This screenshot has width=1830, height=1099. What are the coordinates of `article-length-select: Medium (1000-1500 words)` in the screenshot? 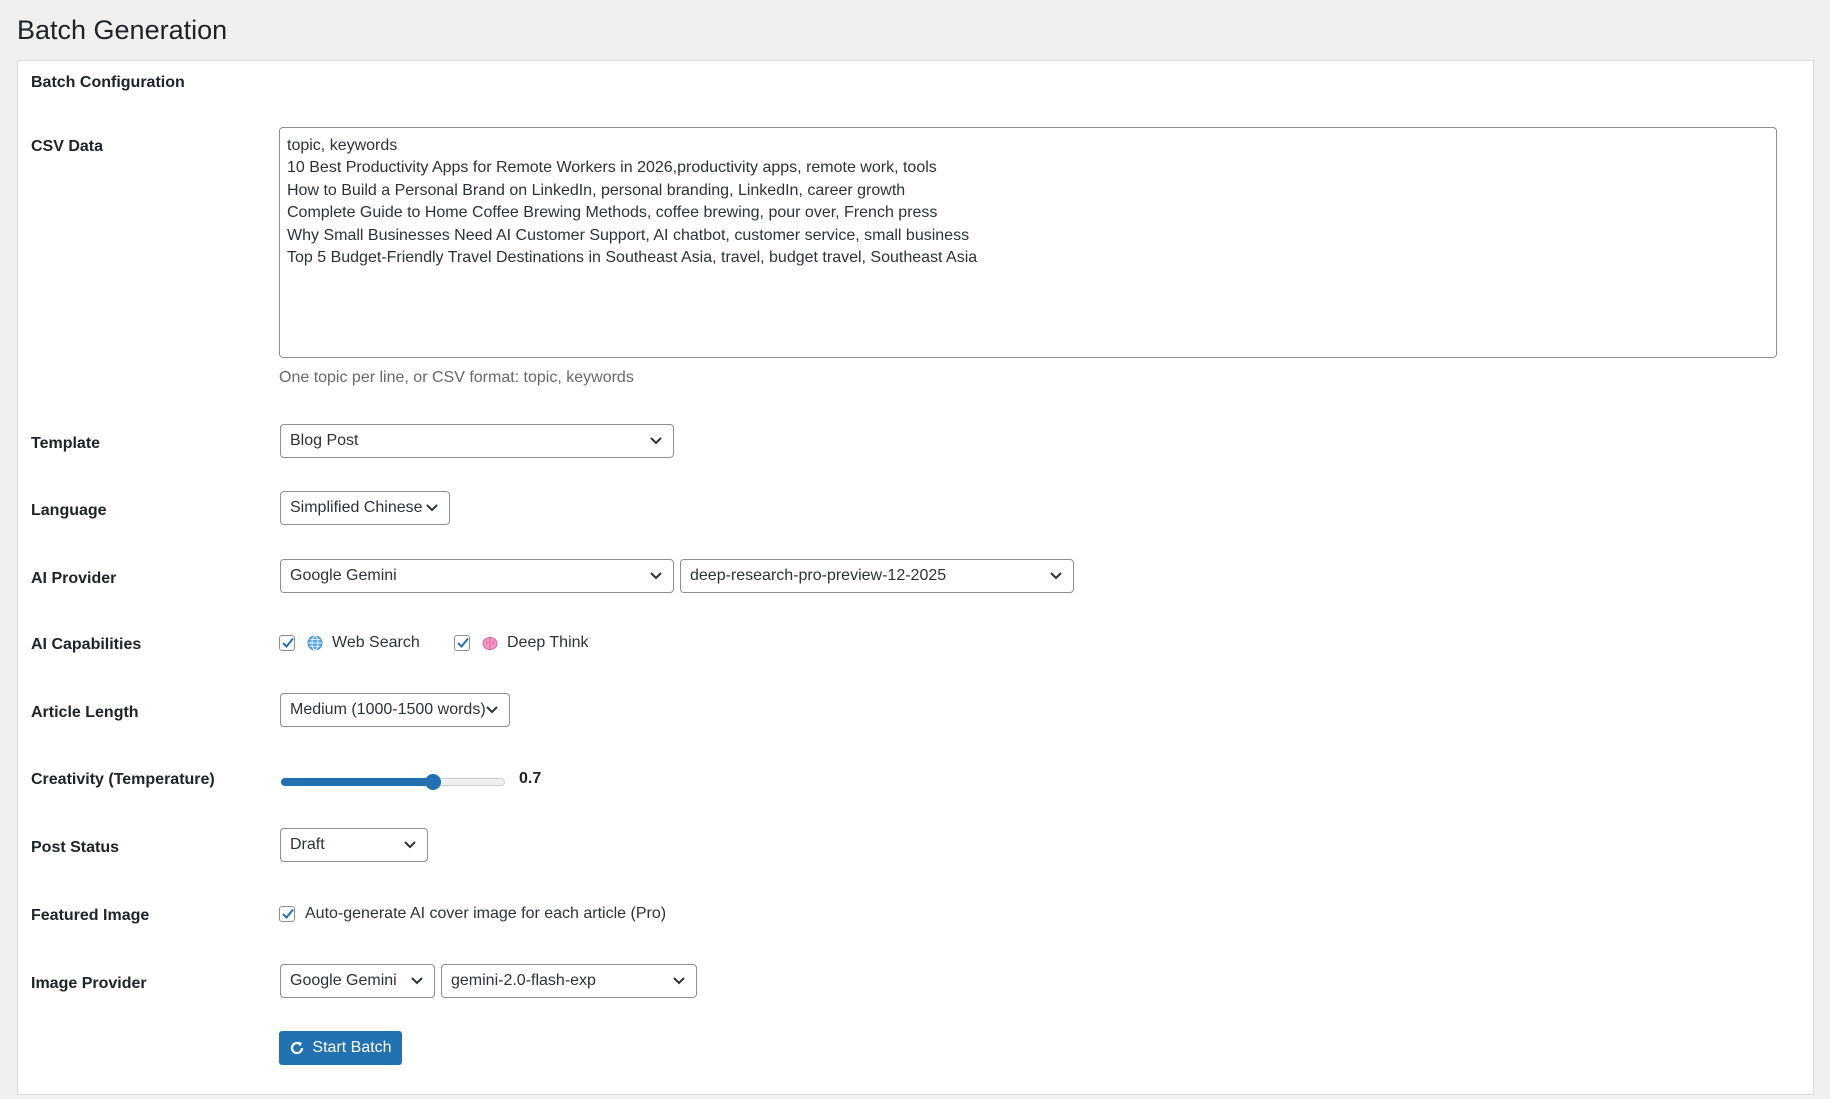 It's located at (395, 710).